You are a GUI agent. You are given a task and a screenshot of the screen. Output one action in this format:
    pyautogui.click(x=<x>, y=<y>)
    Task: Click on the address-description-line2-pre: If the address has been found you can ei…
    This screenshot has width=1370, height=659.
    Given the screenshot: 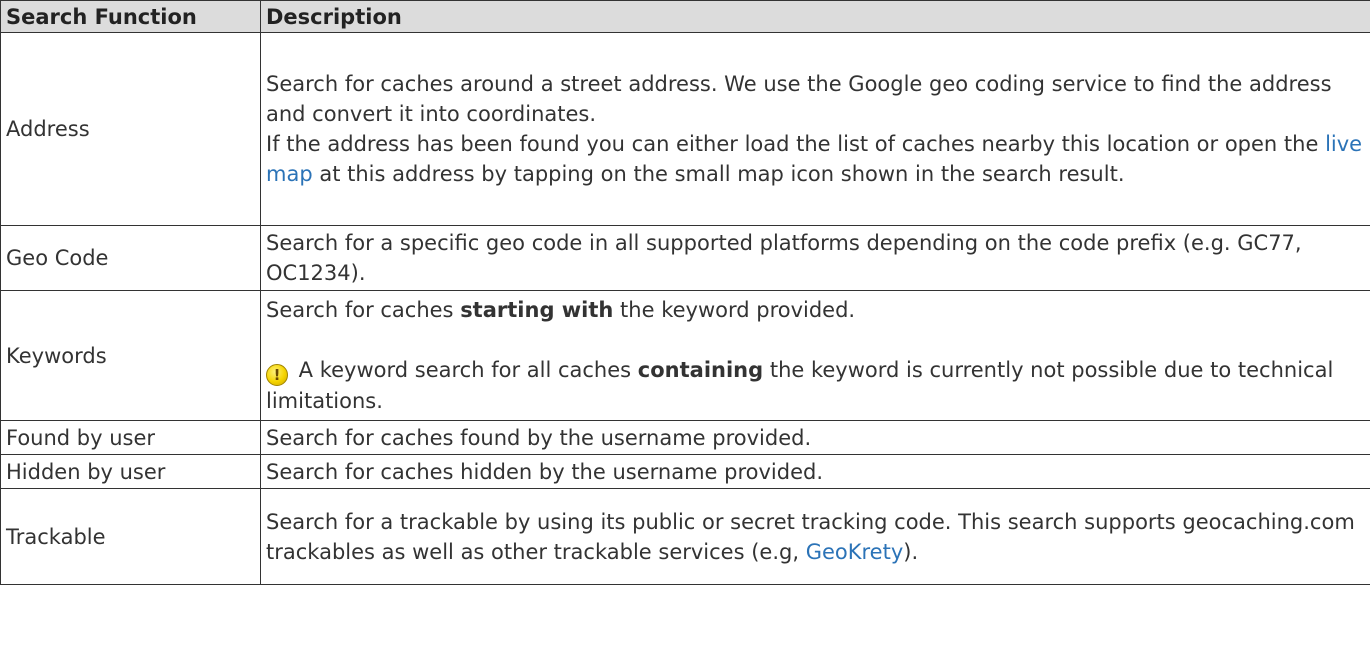 What is the action you would take?
    pyautogui.click(x=796, y=144)
    